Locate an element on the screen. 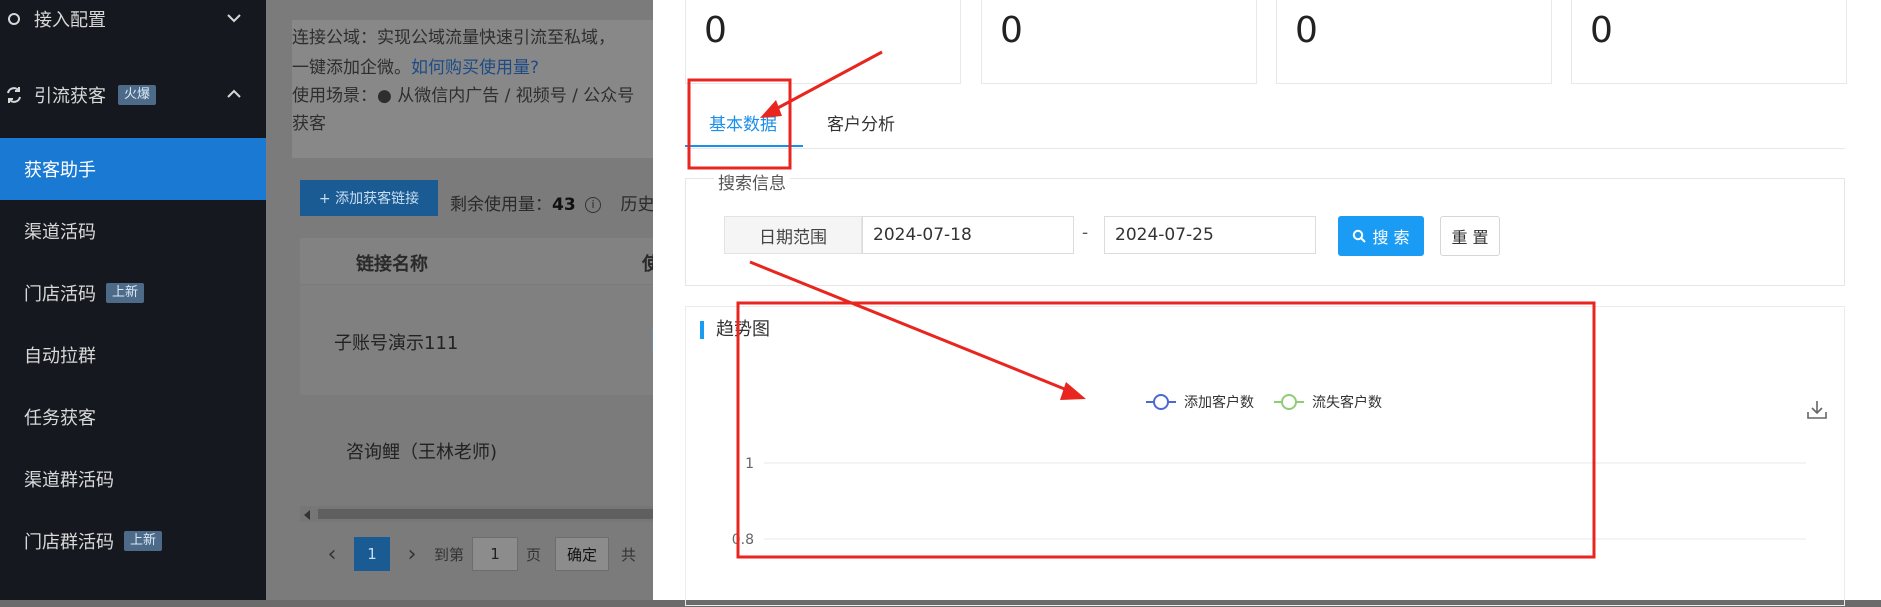  sidebar-item-label: 渠道活码 is located at coordinates (60, 232).